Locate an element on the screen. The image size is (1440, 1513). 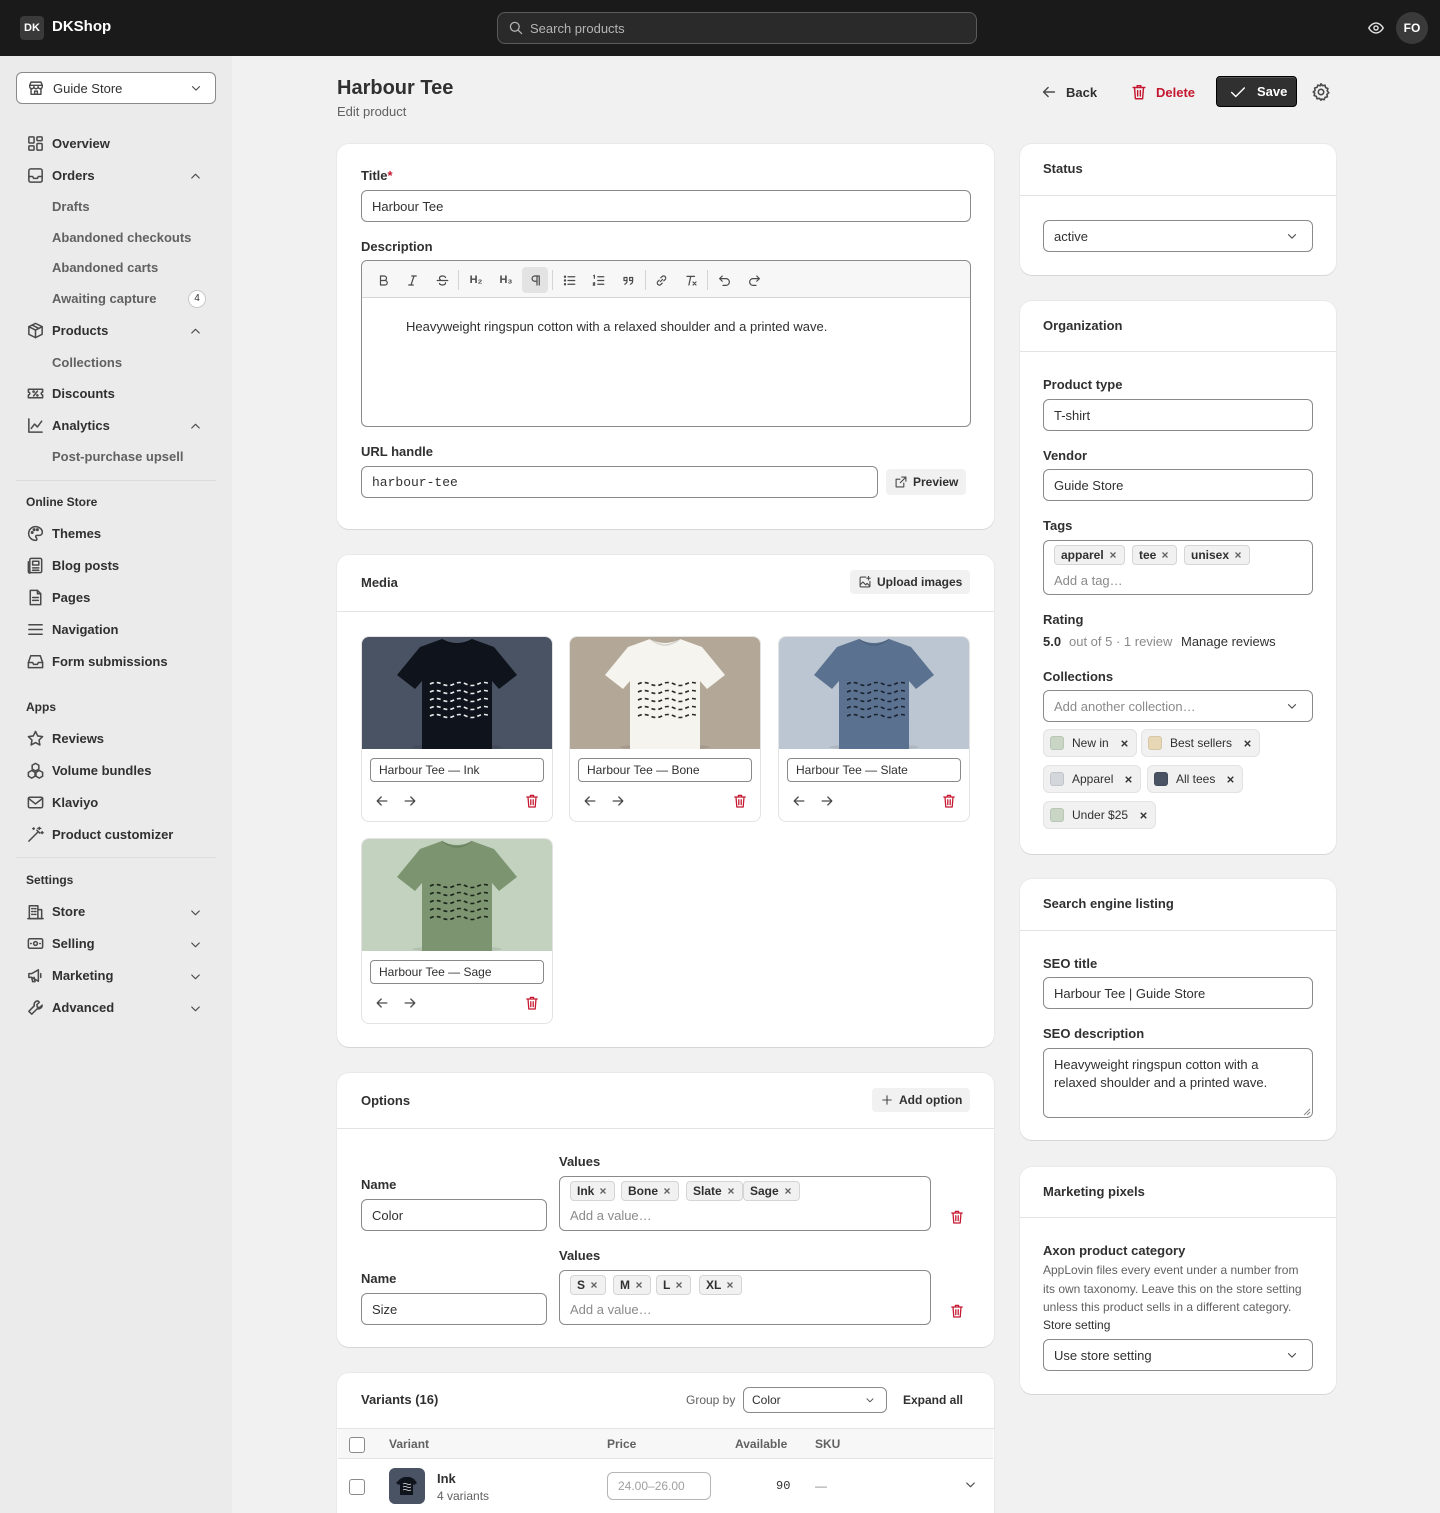
numbered-list-button is located at coordinates (598, 280).